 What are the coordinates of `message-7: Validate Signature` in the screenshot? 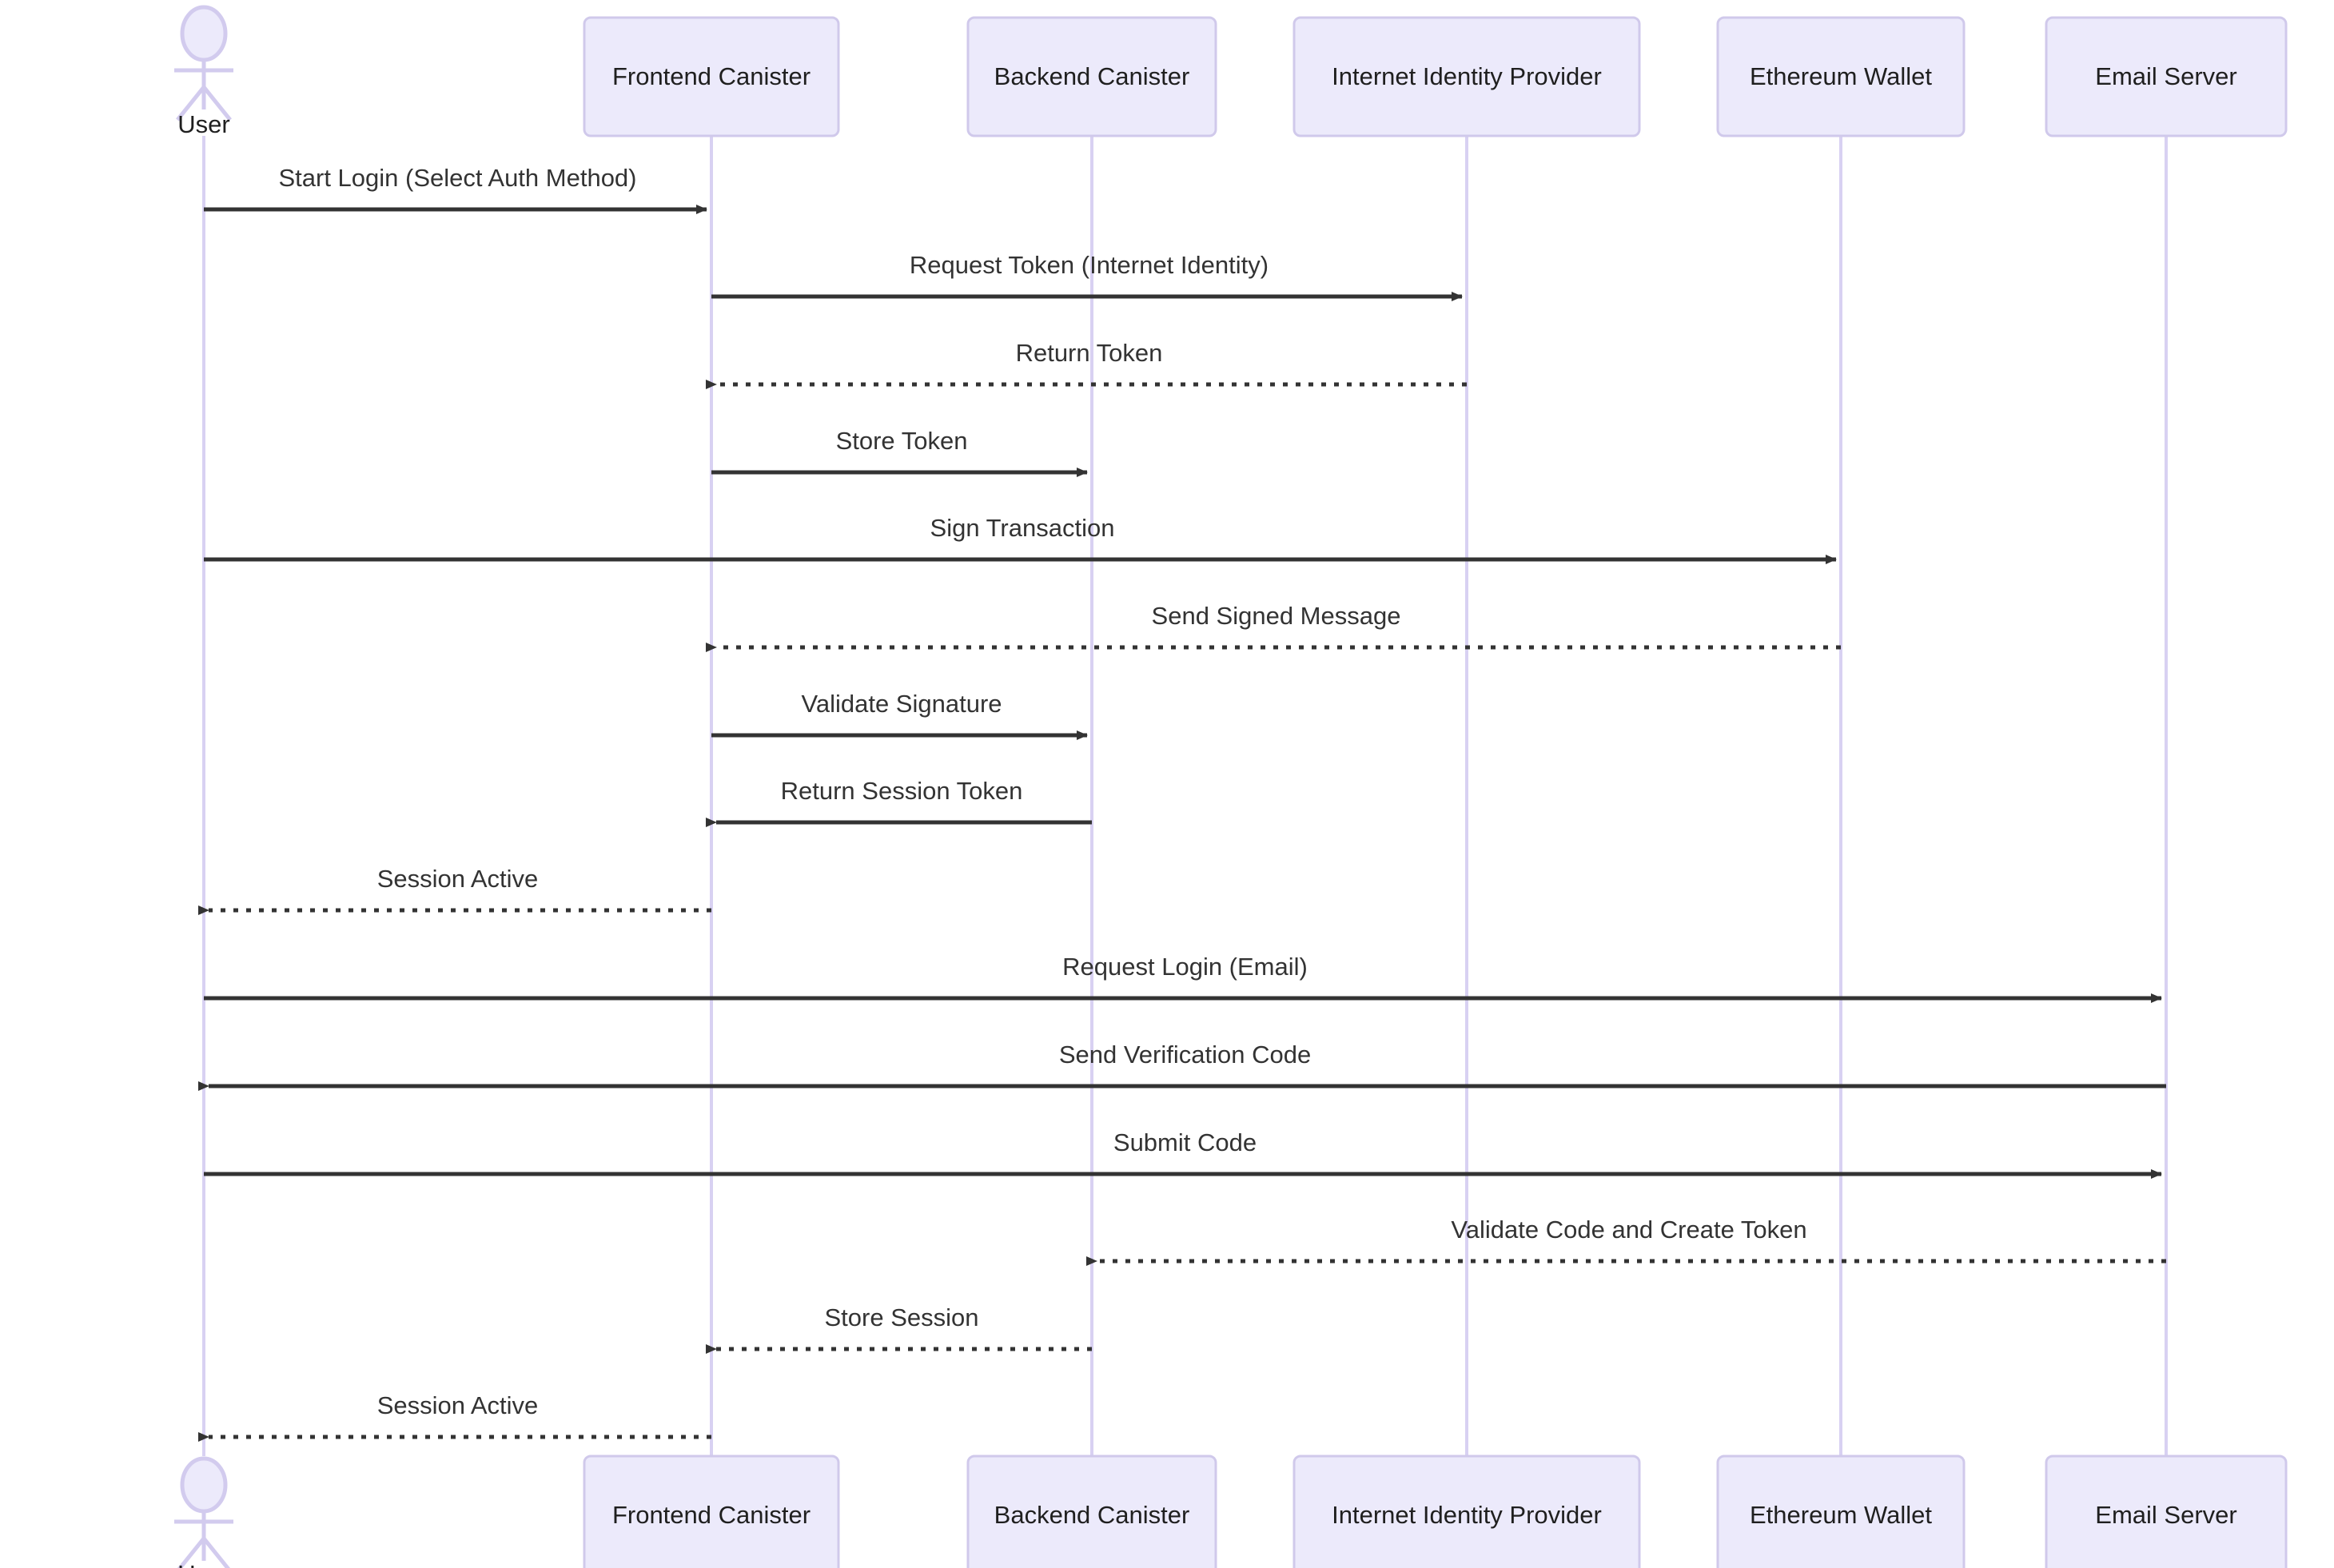 It's located at (900, 715).